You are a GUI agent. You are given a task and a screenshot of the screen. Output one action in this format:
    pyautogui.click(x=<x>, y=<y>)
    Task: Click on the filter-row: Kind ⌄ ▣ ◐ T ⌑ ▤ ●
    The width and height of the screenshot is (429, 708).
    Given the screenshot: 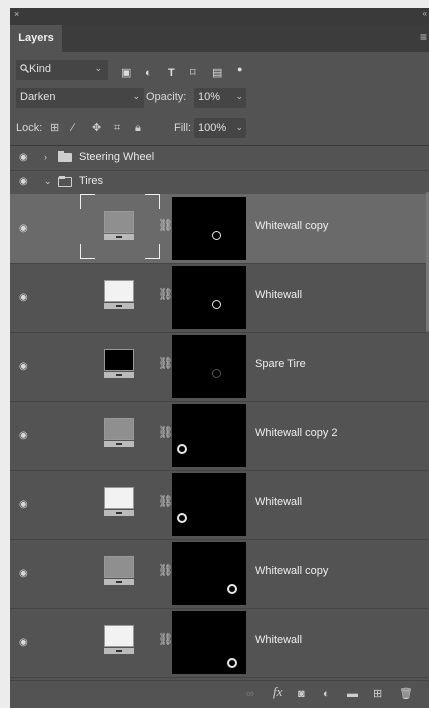 What is the action you would take?
    pyautogui.click(x=219, y=69)
    